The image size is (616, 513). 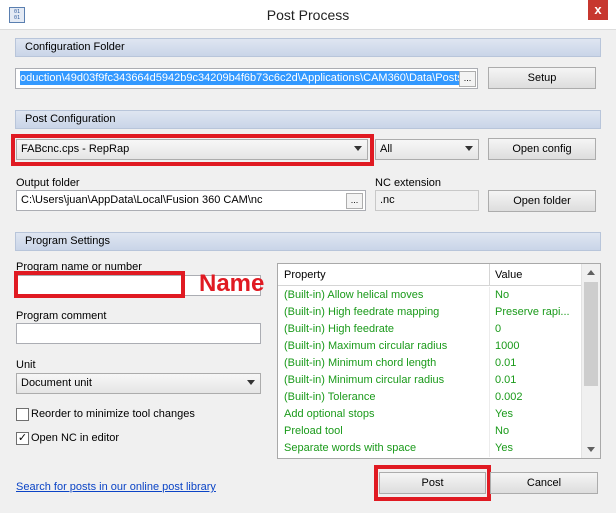 I want to click on value-column-header: Value, so click(x=508, y=275).